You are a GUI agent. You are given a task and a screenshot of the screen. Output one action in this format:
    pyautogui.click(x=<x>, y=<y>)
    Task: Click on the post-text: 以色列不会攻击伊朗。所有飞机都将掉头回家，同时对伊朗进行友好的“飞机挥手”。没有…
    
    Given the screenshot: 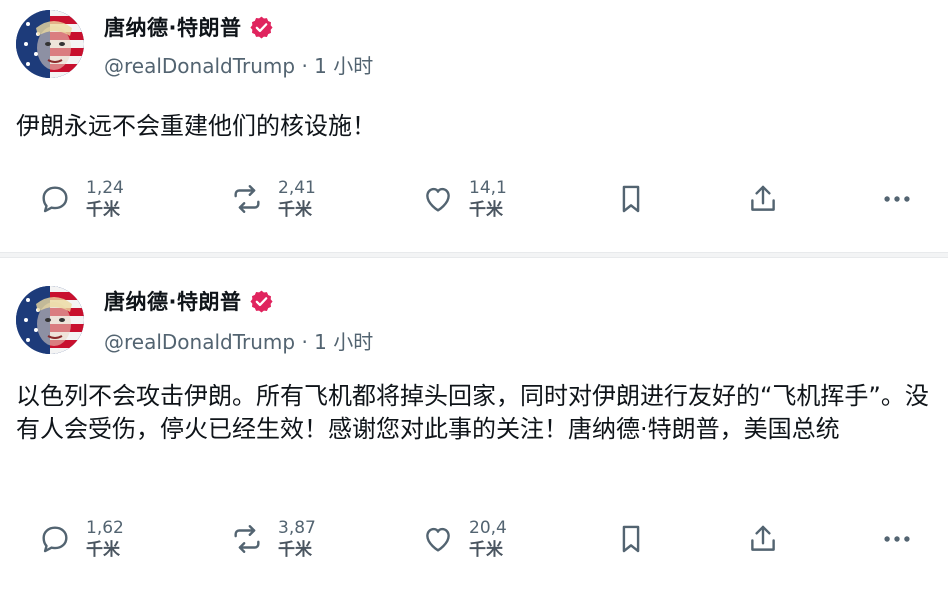 What is the action you would take?
    pyautogui.click(x=472, y=412)
    